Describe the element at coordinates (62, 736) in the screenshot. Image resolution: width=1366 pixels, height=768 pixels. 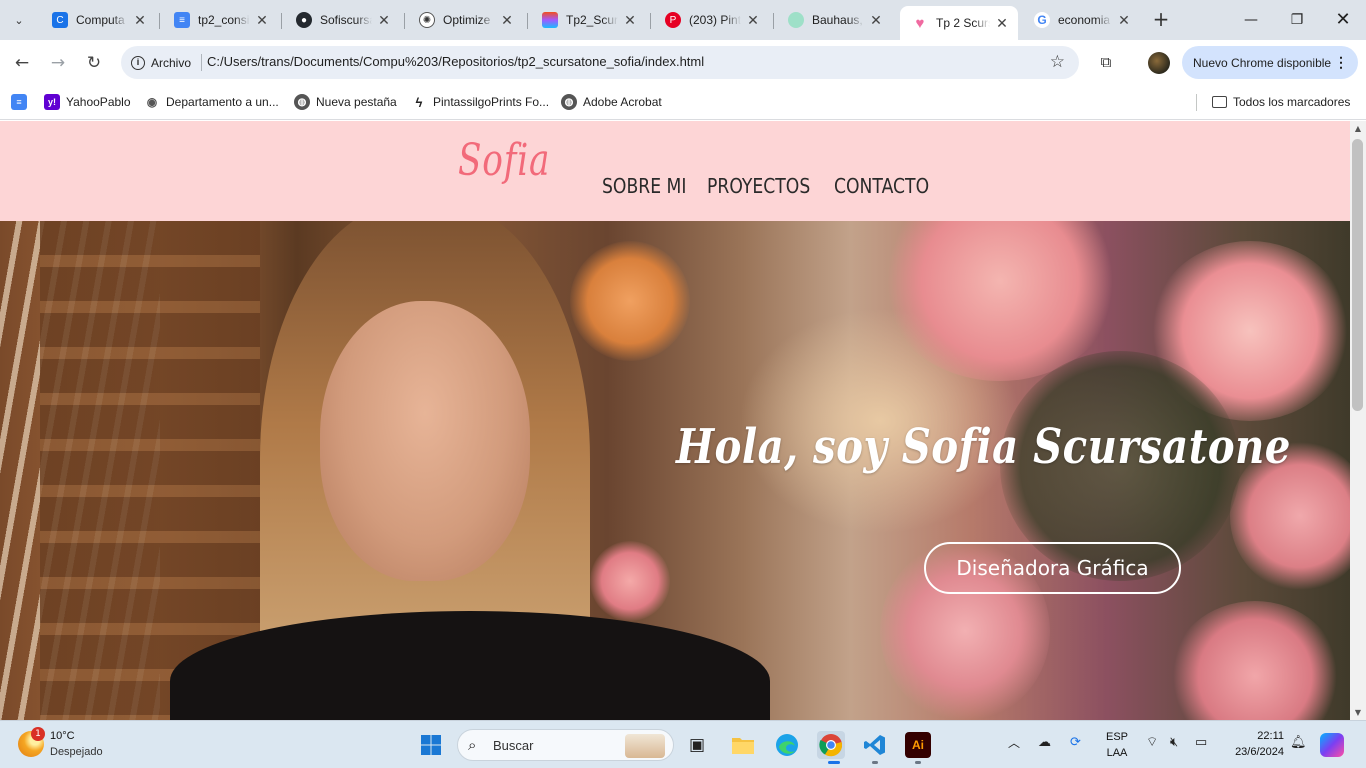
I see `weather-temp: 10°C` at that location.